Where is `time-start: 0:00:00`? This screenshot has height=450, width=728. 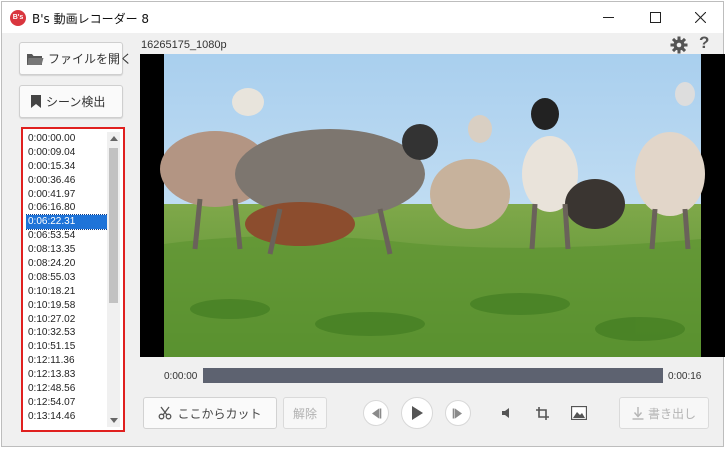
time-start: 0:00:00 is located at coordinates (181, 376).